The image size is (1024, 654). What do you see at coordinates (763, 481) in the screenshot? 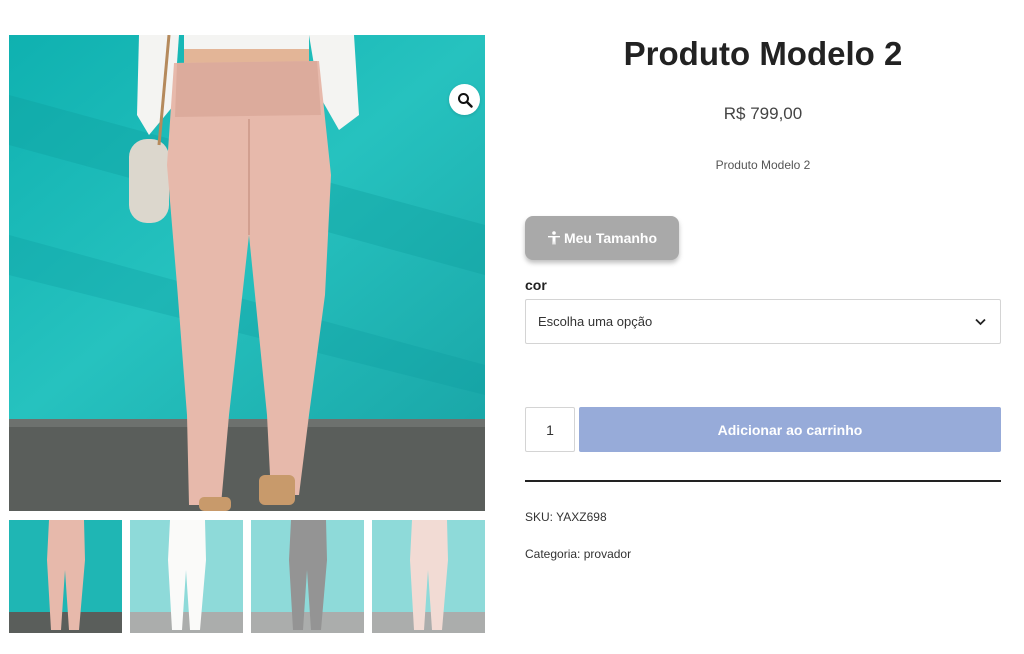
I see `divider` at bounding box center [763, 481].